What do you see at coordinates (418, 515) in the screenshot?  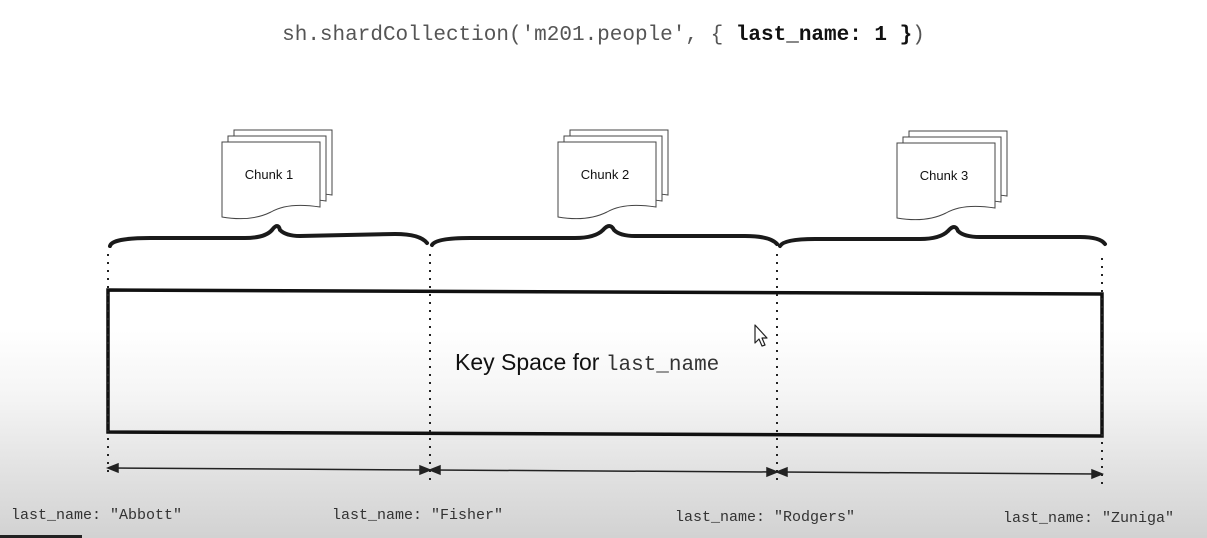 I see `boundary-label-fisher: last_name: "Fisher"` at bounding box center [418, 515].